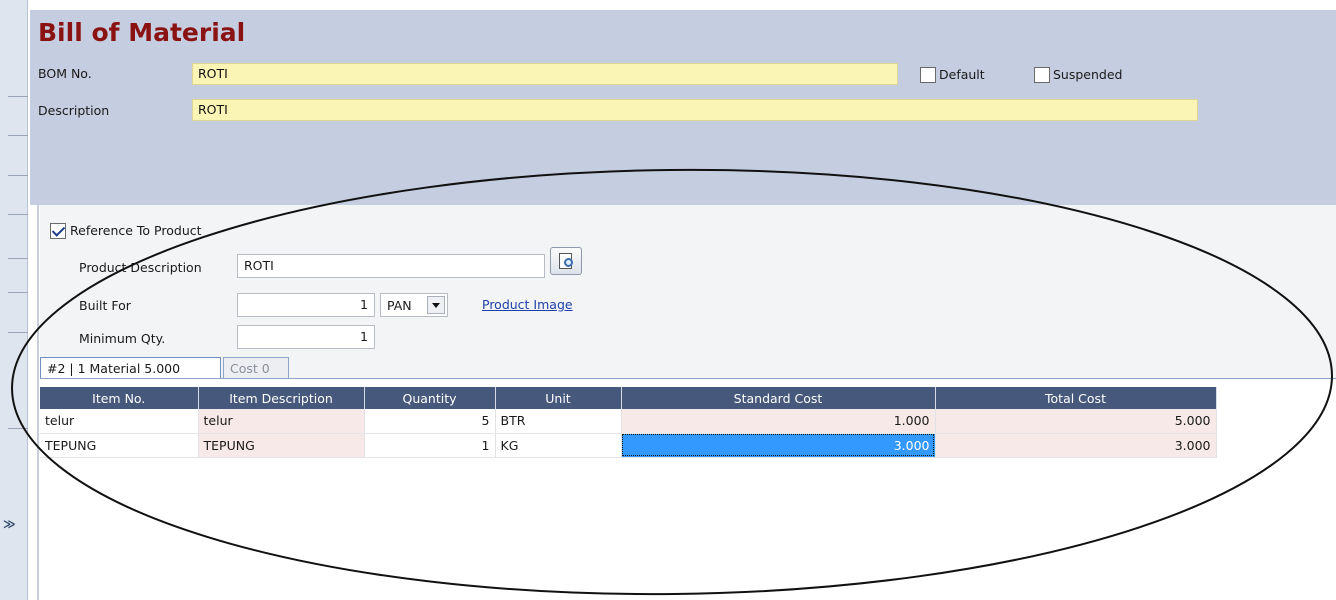  I want to click on table-row: telur telur 5 BTR 1.000 5.000, so click(628, 421).